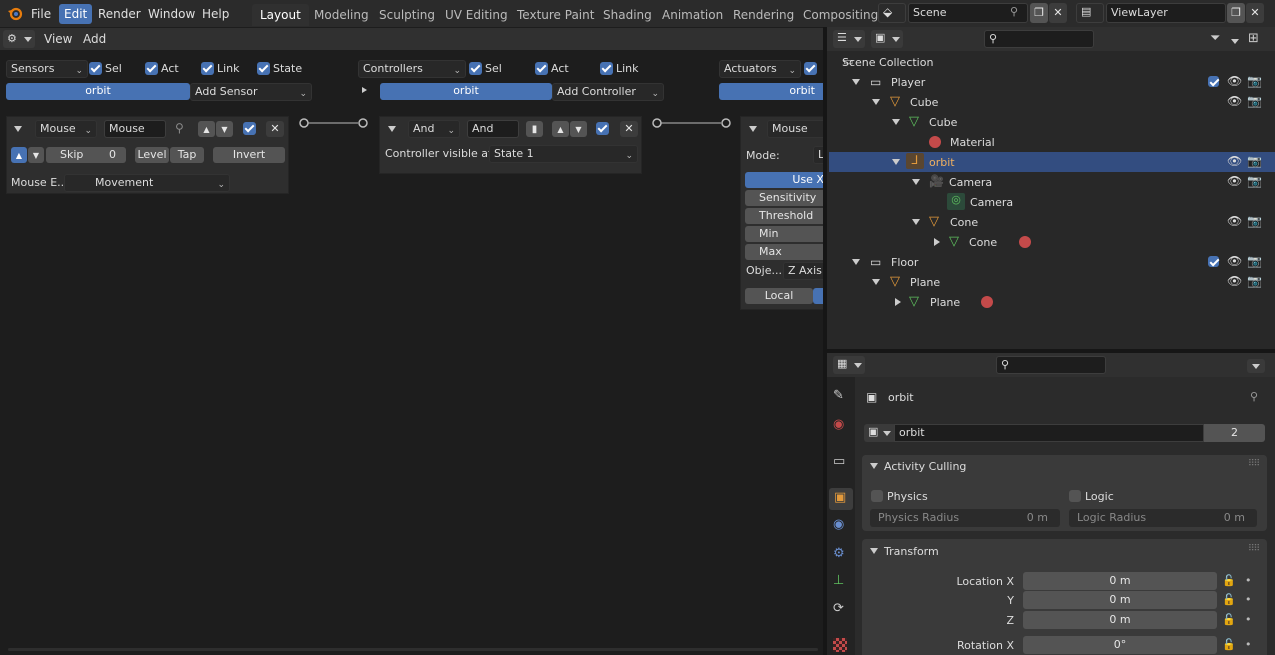 The image size is (1275, 655). I want to click on display-mode-button: ▣, so click(887, 39).